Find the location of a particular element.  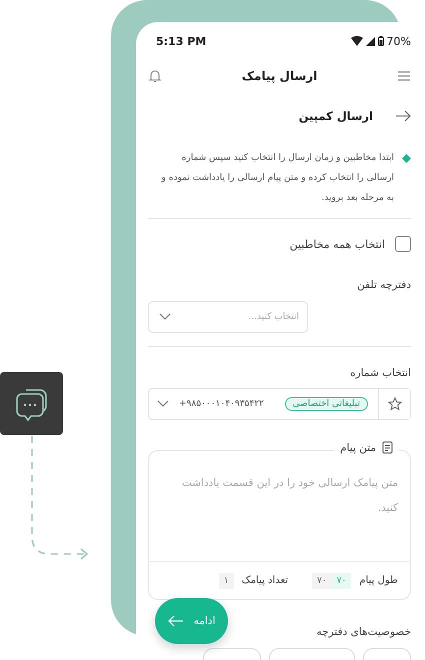

page-title: ارسال کمپین is located at coordinates (335, 116).